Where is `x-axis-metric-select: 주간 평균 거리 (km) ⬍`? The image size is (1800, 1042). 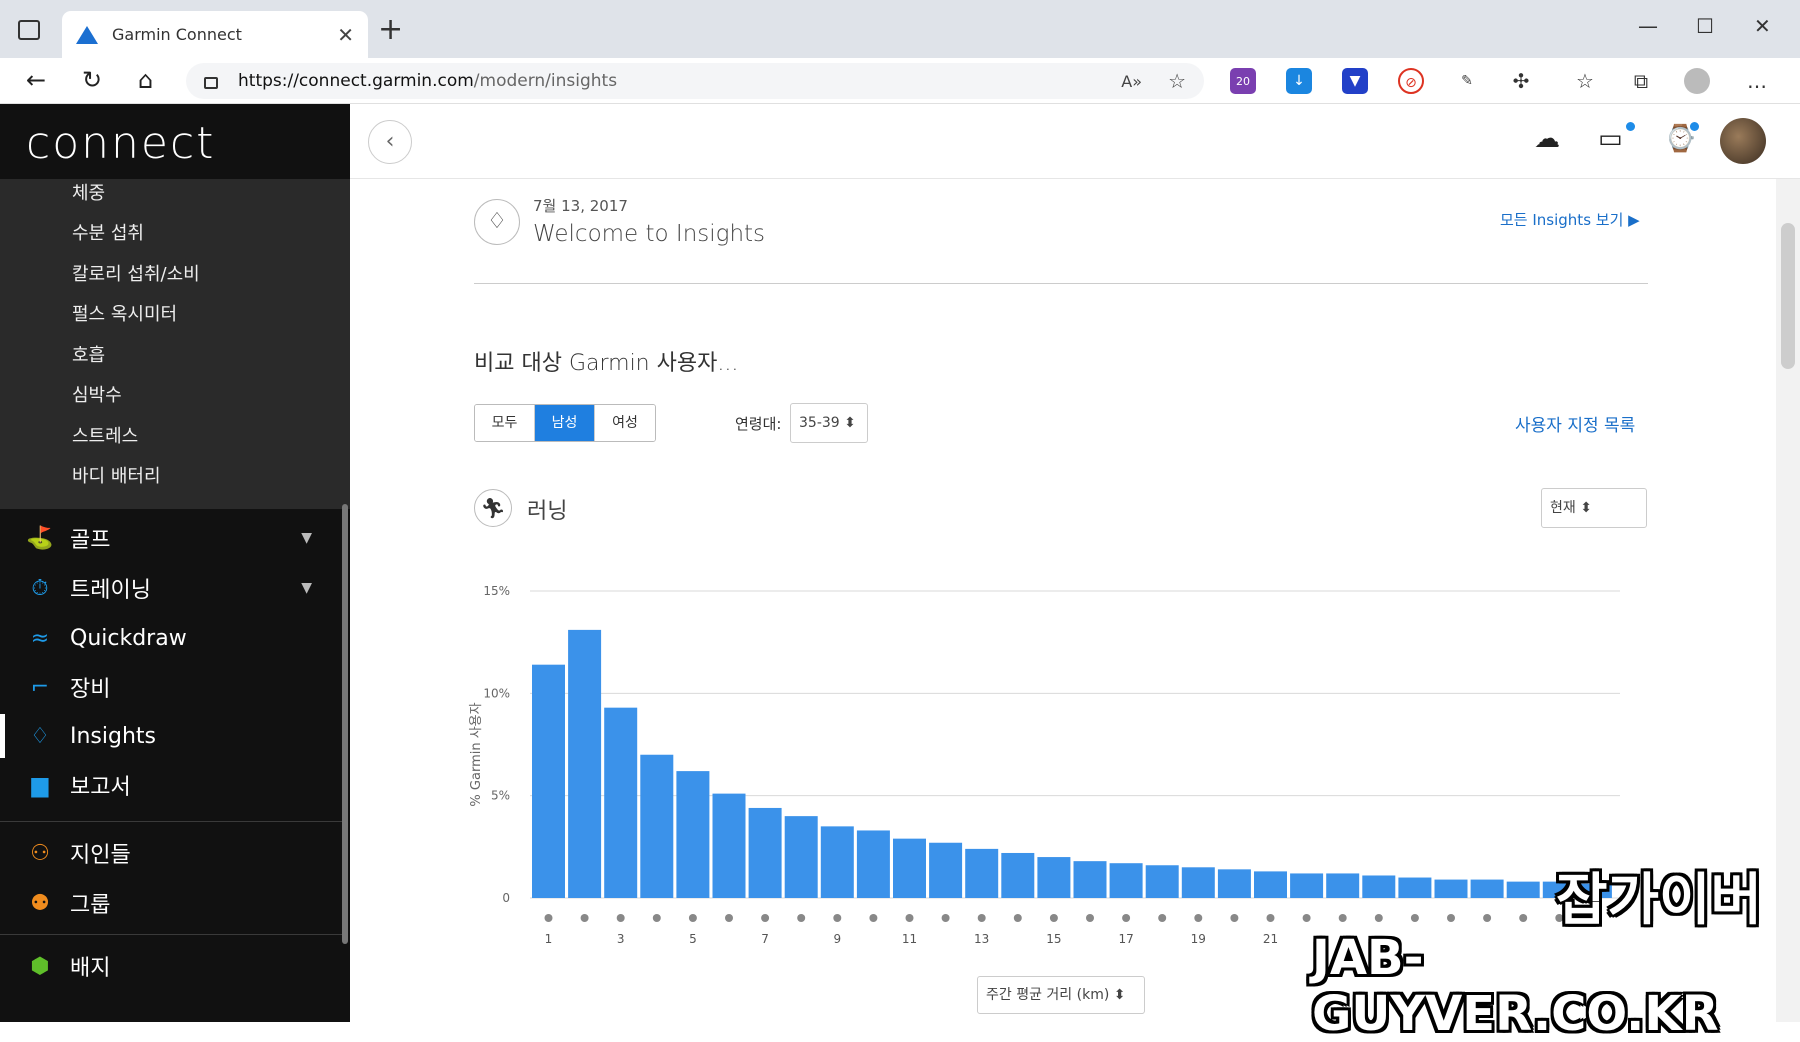 x-axis-metric-select: 주간 평균 거리 (km) ⬍ is located at coordinates (1061, 995).